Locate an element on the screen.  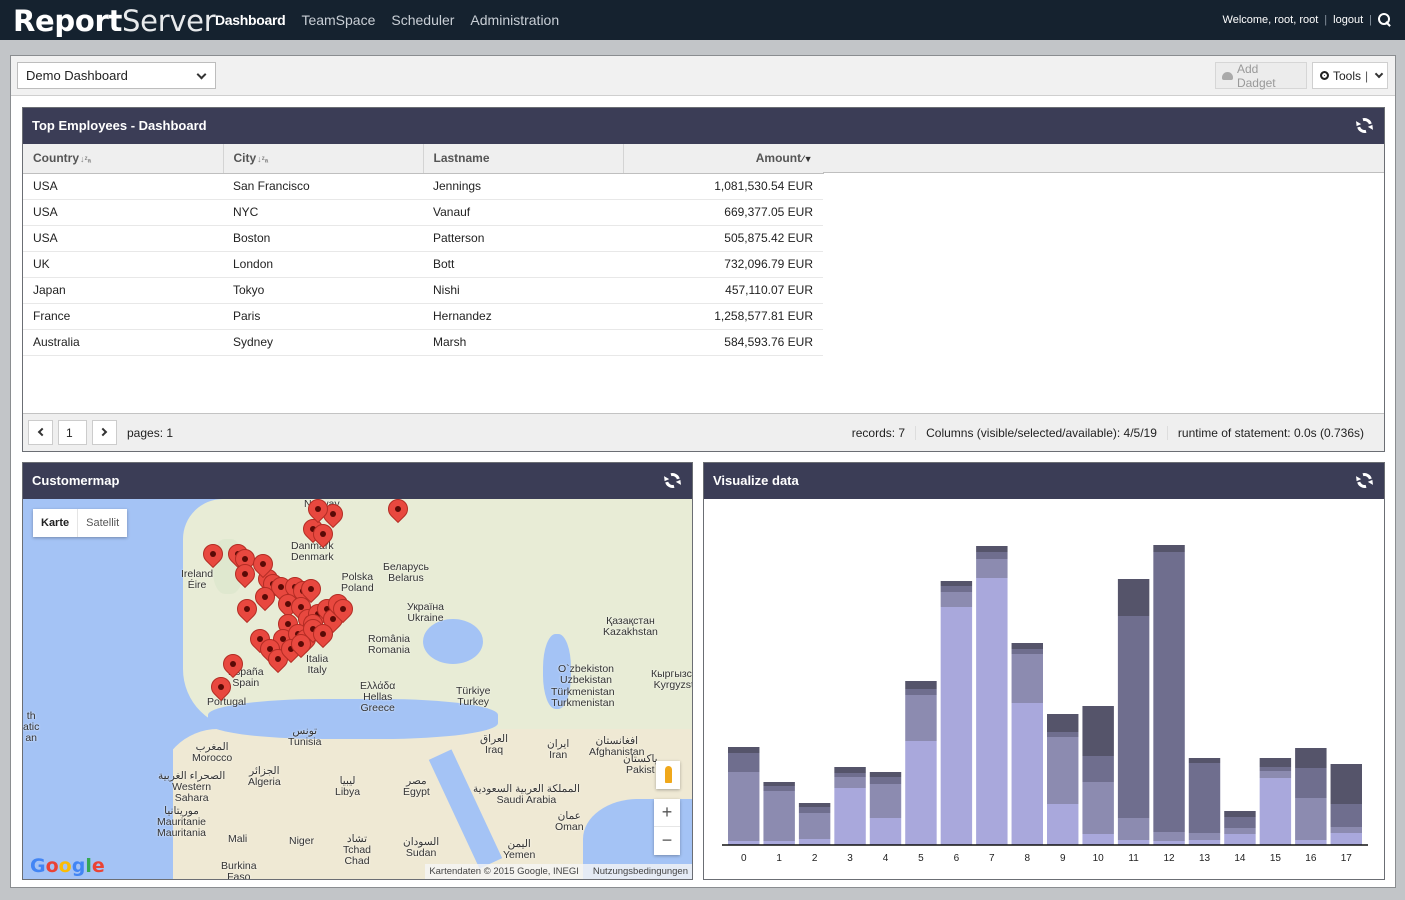
table-row: USA San Francisco Jennings 1,081,530.54 EUR is located at coordinates (423, 186).